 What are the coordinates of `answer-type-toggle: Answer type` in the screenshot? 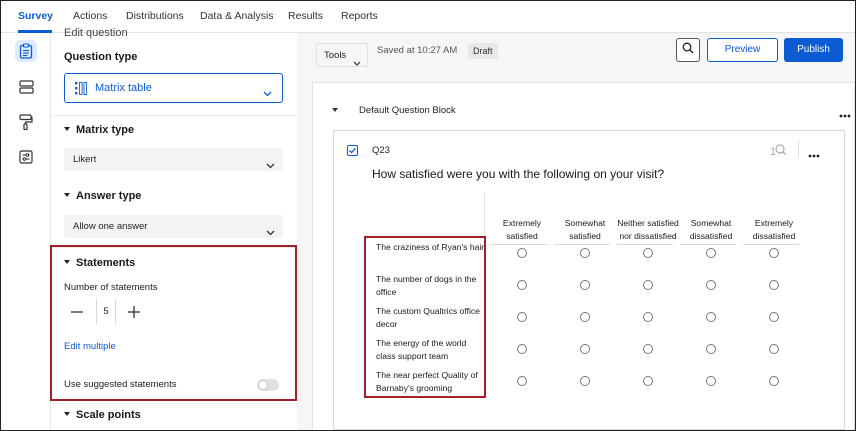 It's located at (102, 196).